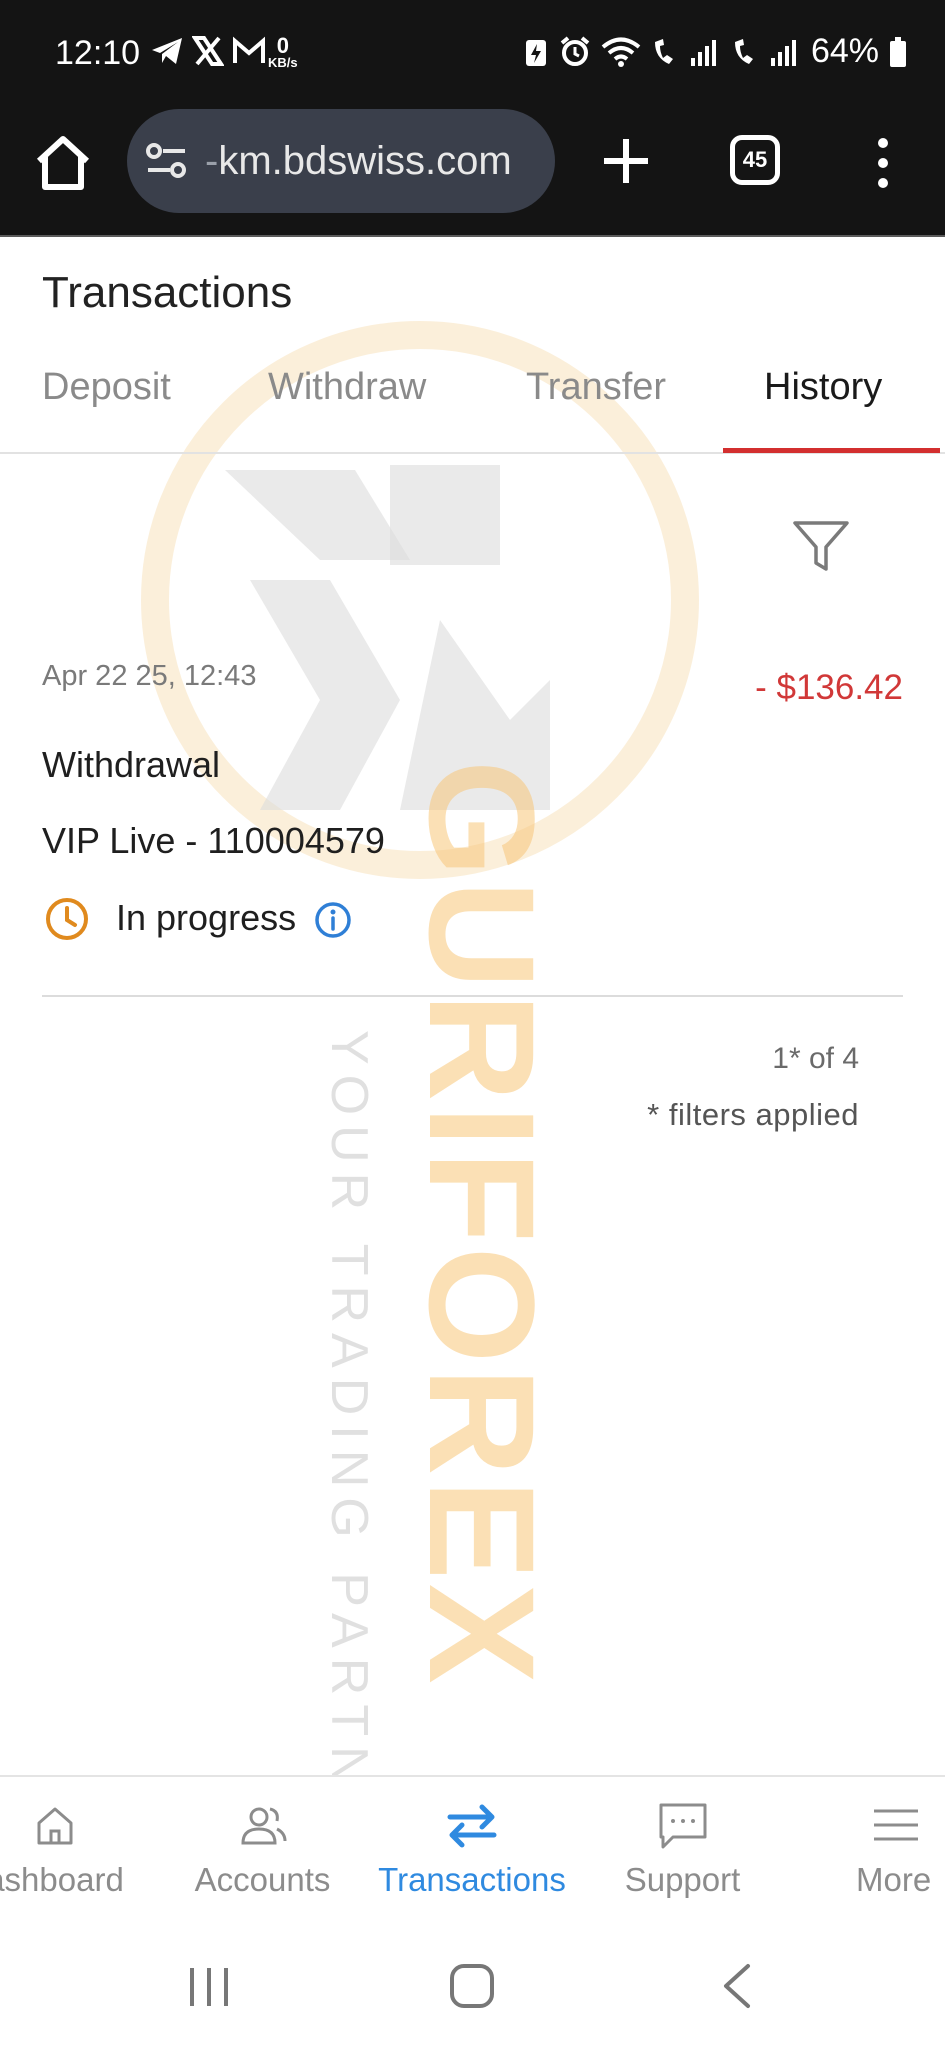 The width and height of the screenshot is (945, 2048). I want to click on x-app-icon, so click(208, 51).